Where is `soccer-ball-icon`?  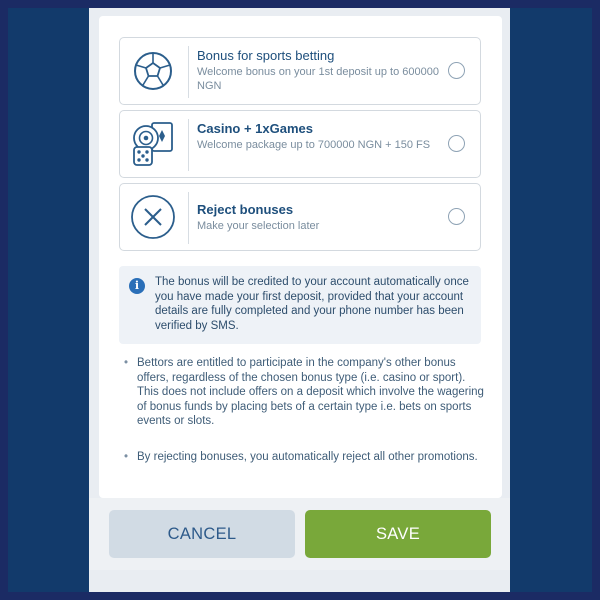 soccer-ball-icon is located at coordinates (153, 71).